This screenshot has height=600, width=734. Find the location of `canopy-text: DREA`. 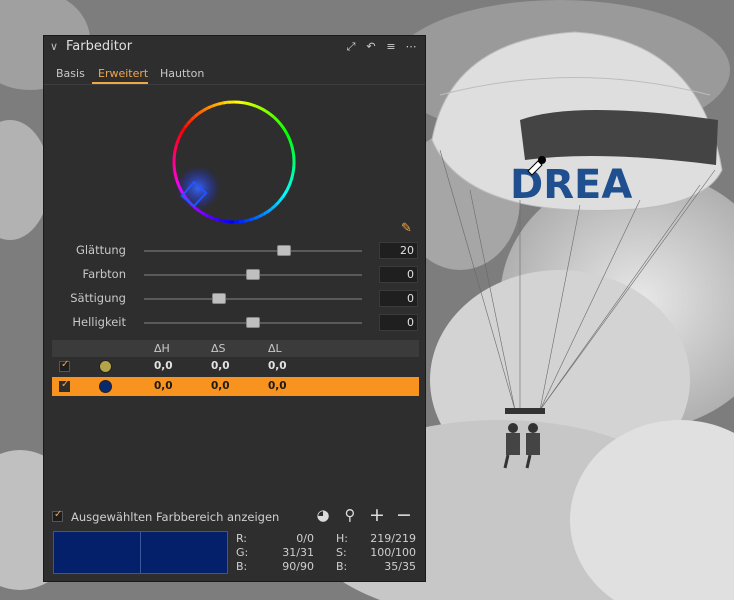

canopy-text: DREA is located at coordinates (571, 185).